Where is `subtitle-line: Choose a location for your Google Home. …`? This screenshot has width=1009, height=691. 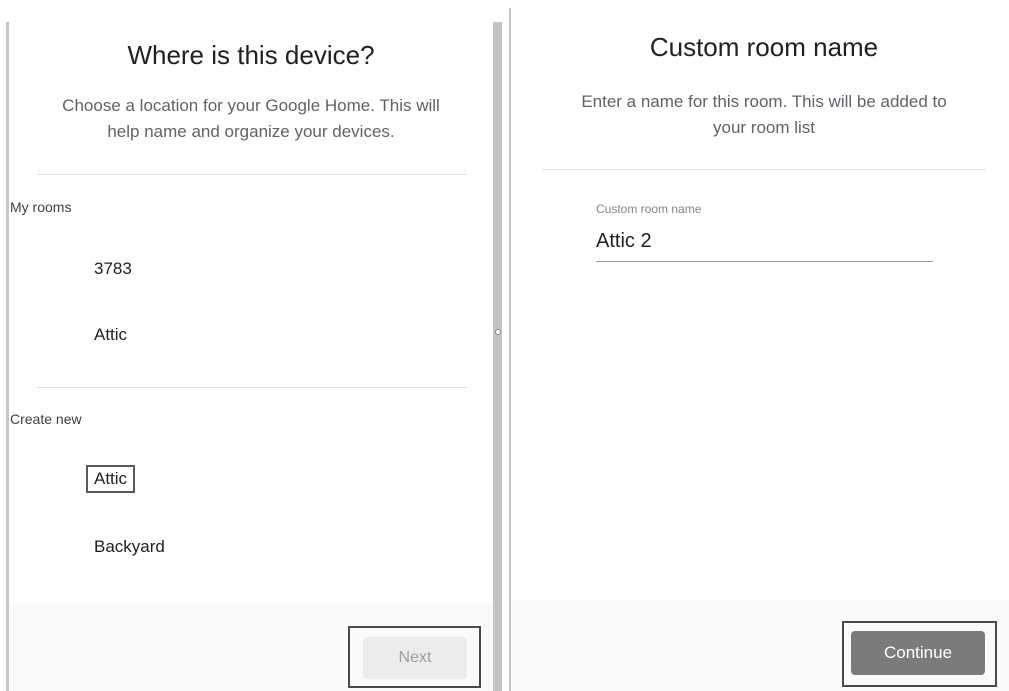 subtitle-line: Choose a location for your Google Home. … is located at coordinates (251, 105).